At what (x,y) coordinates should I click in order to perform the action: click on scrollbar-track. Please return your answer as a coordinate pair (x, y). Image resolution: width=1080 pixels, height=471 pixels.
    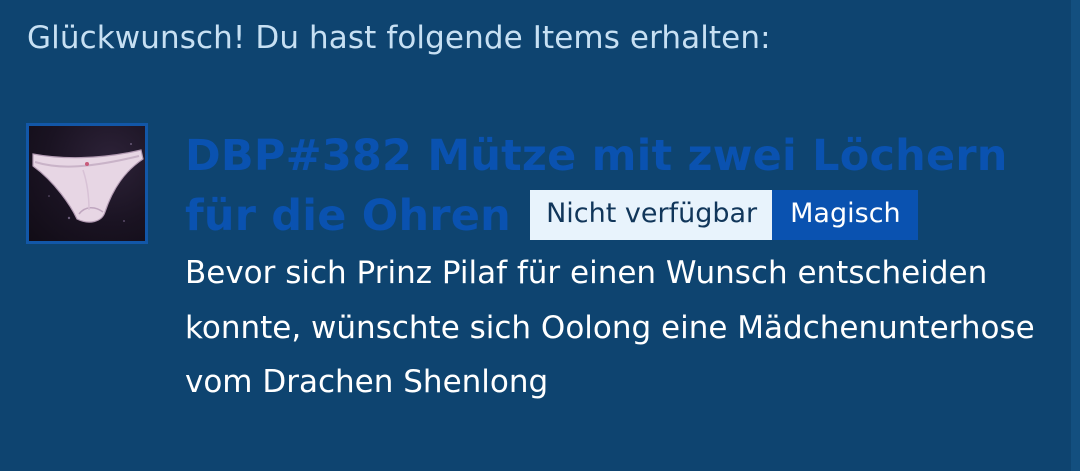
    Looking at the image, I should click on (1075, 235).